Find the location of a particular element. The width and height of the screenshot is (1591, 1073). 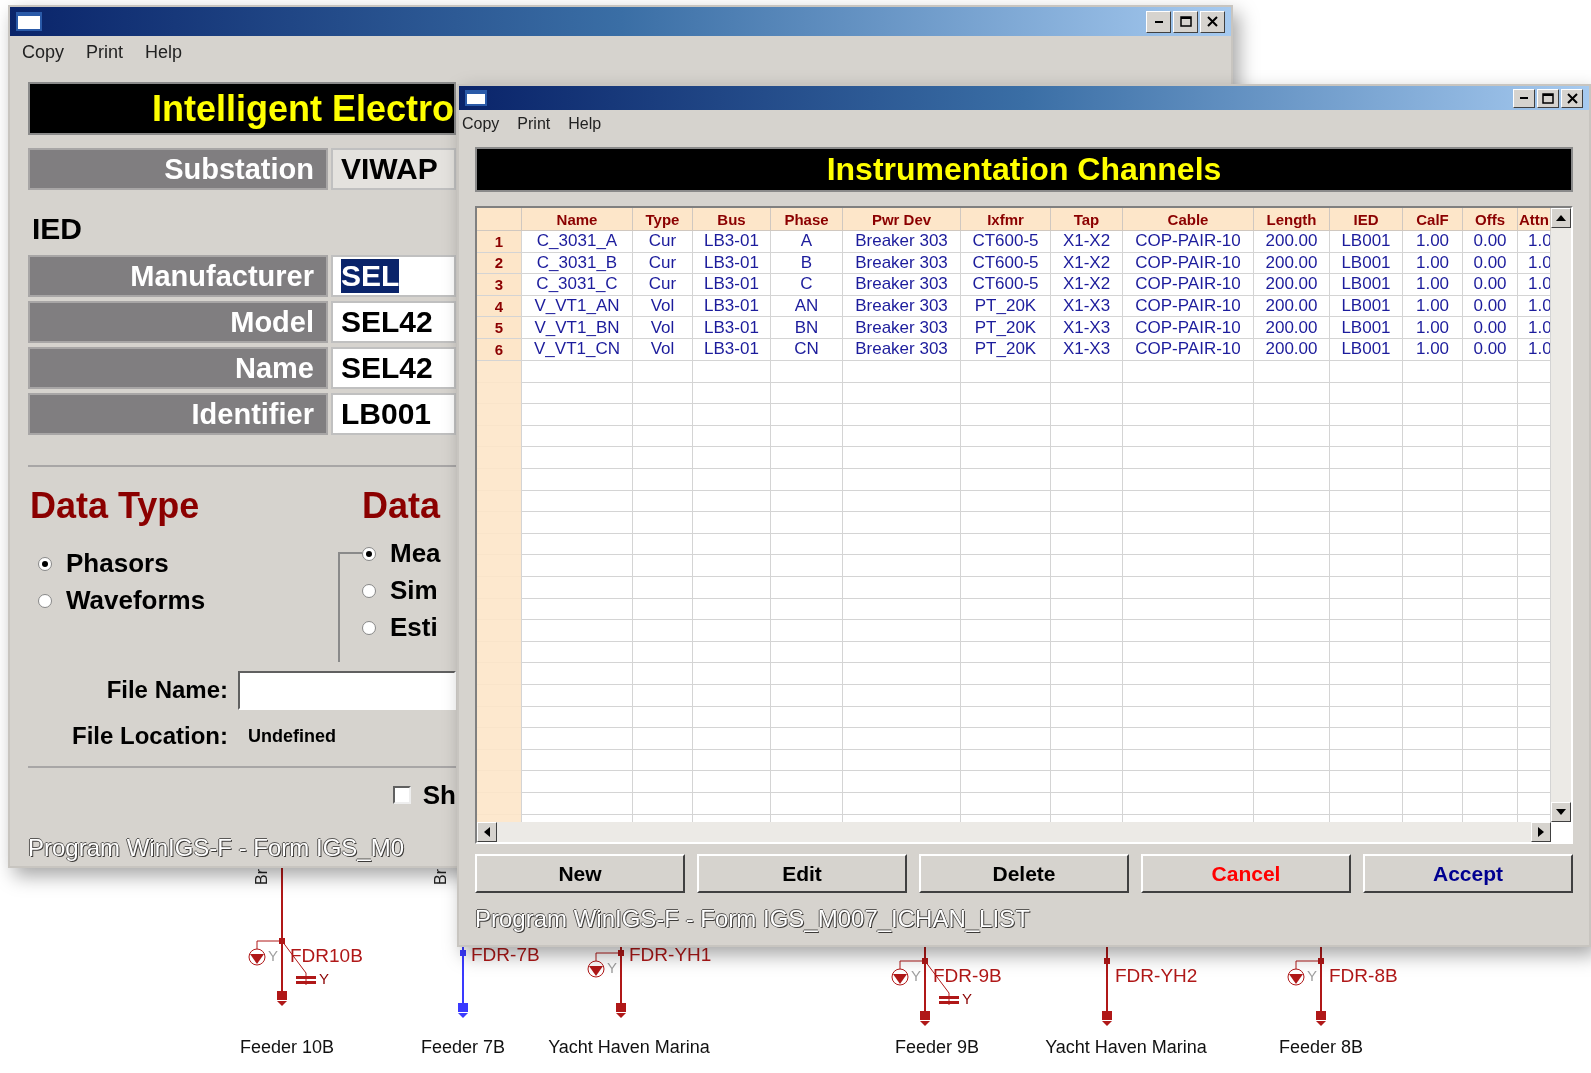

table-cell: 200.00 is located at coordinates (1292, 306).